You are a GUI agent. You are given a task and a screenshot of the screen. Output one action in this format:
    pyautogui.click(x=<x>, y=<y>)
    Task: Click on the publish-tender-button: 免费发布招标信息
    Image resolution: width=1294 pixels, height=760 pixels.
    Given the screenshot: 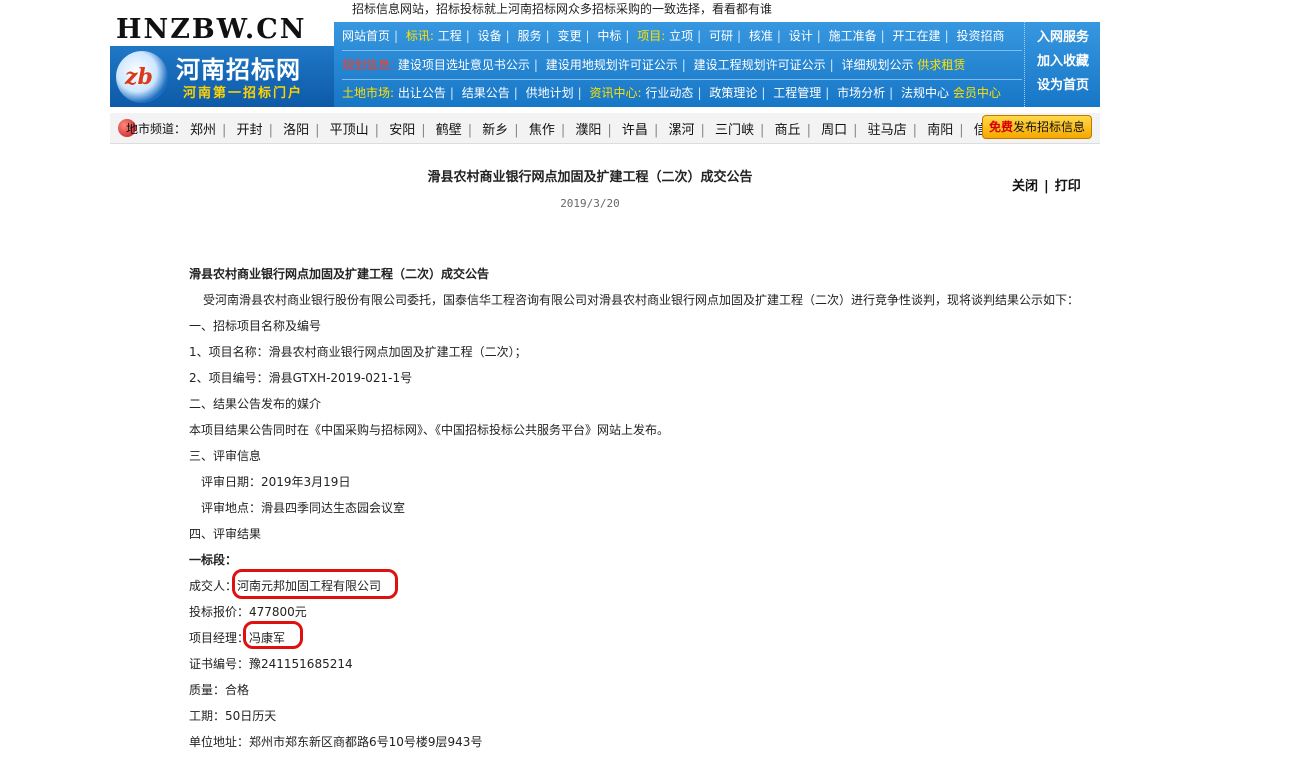 What is the action you would take?
    pyautogui.click(x=1037, y=127)
    